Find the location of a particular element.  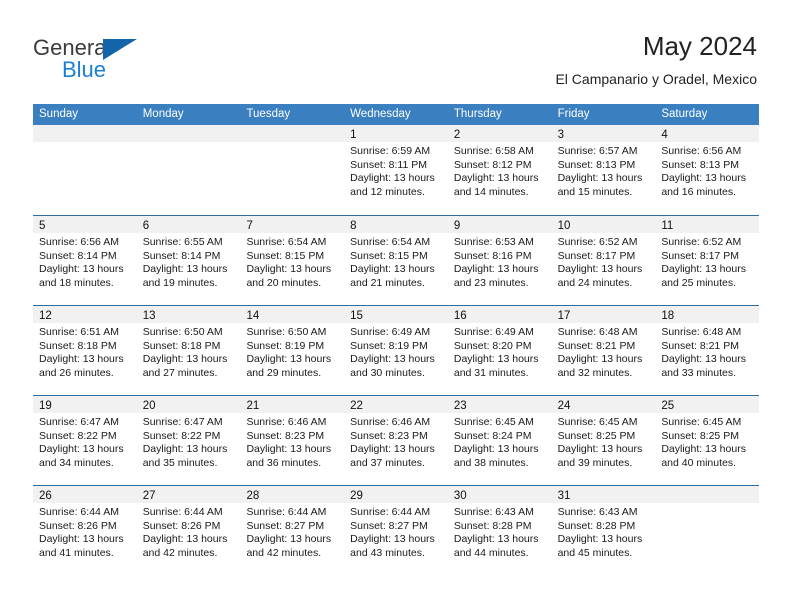

day-sunset-text: Sunset: 8:22 PM is located at coordinates (181, 435).